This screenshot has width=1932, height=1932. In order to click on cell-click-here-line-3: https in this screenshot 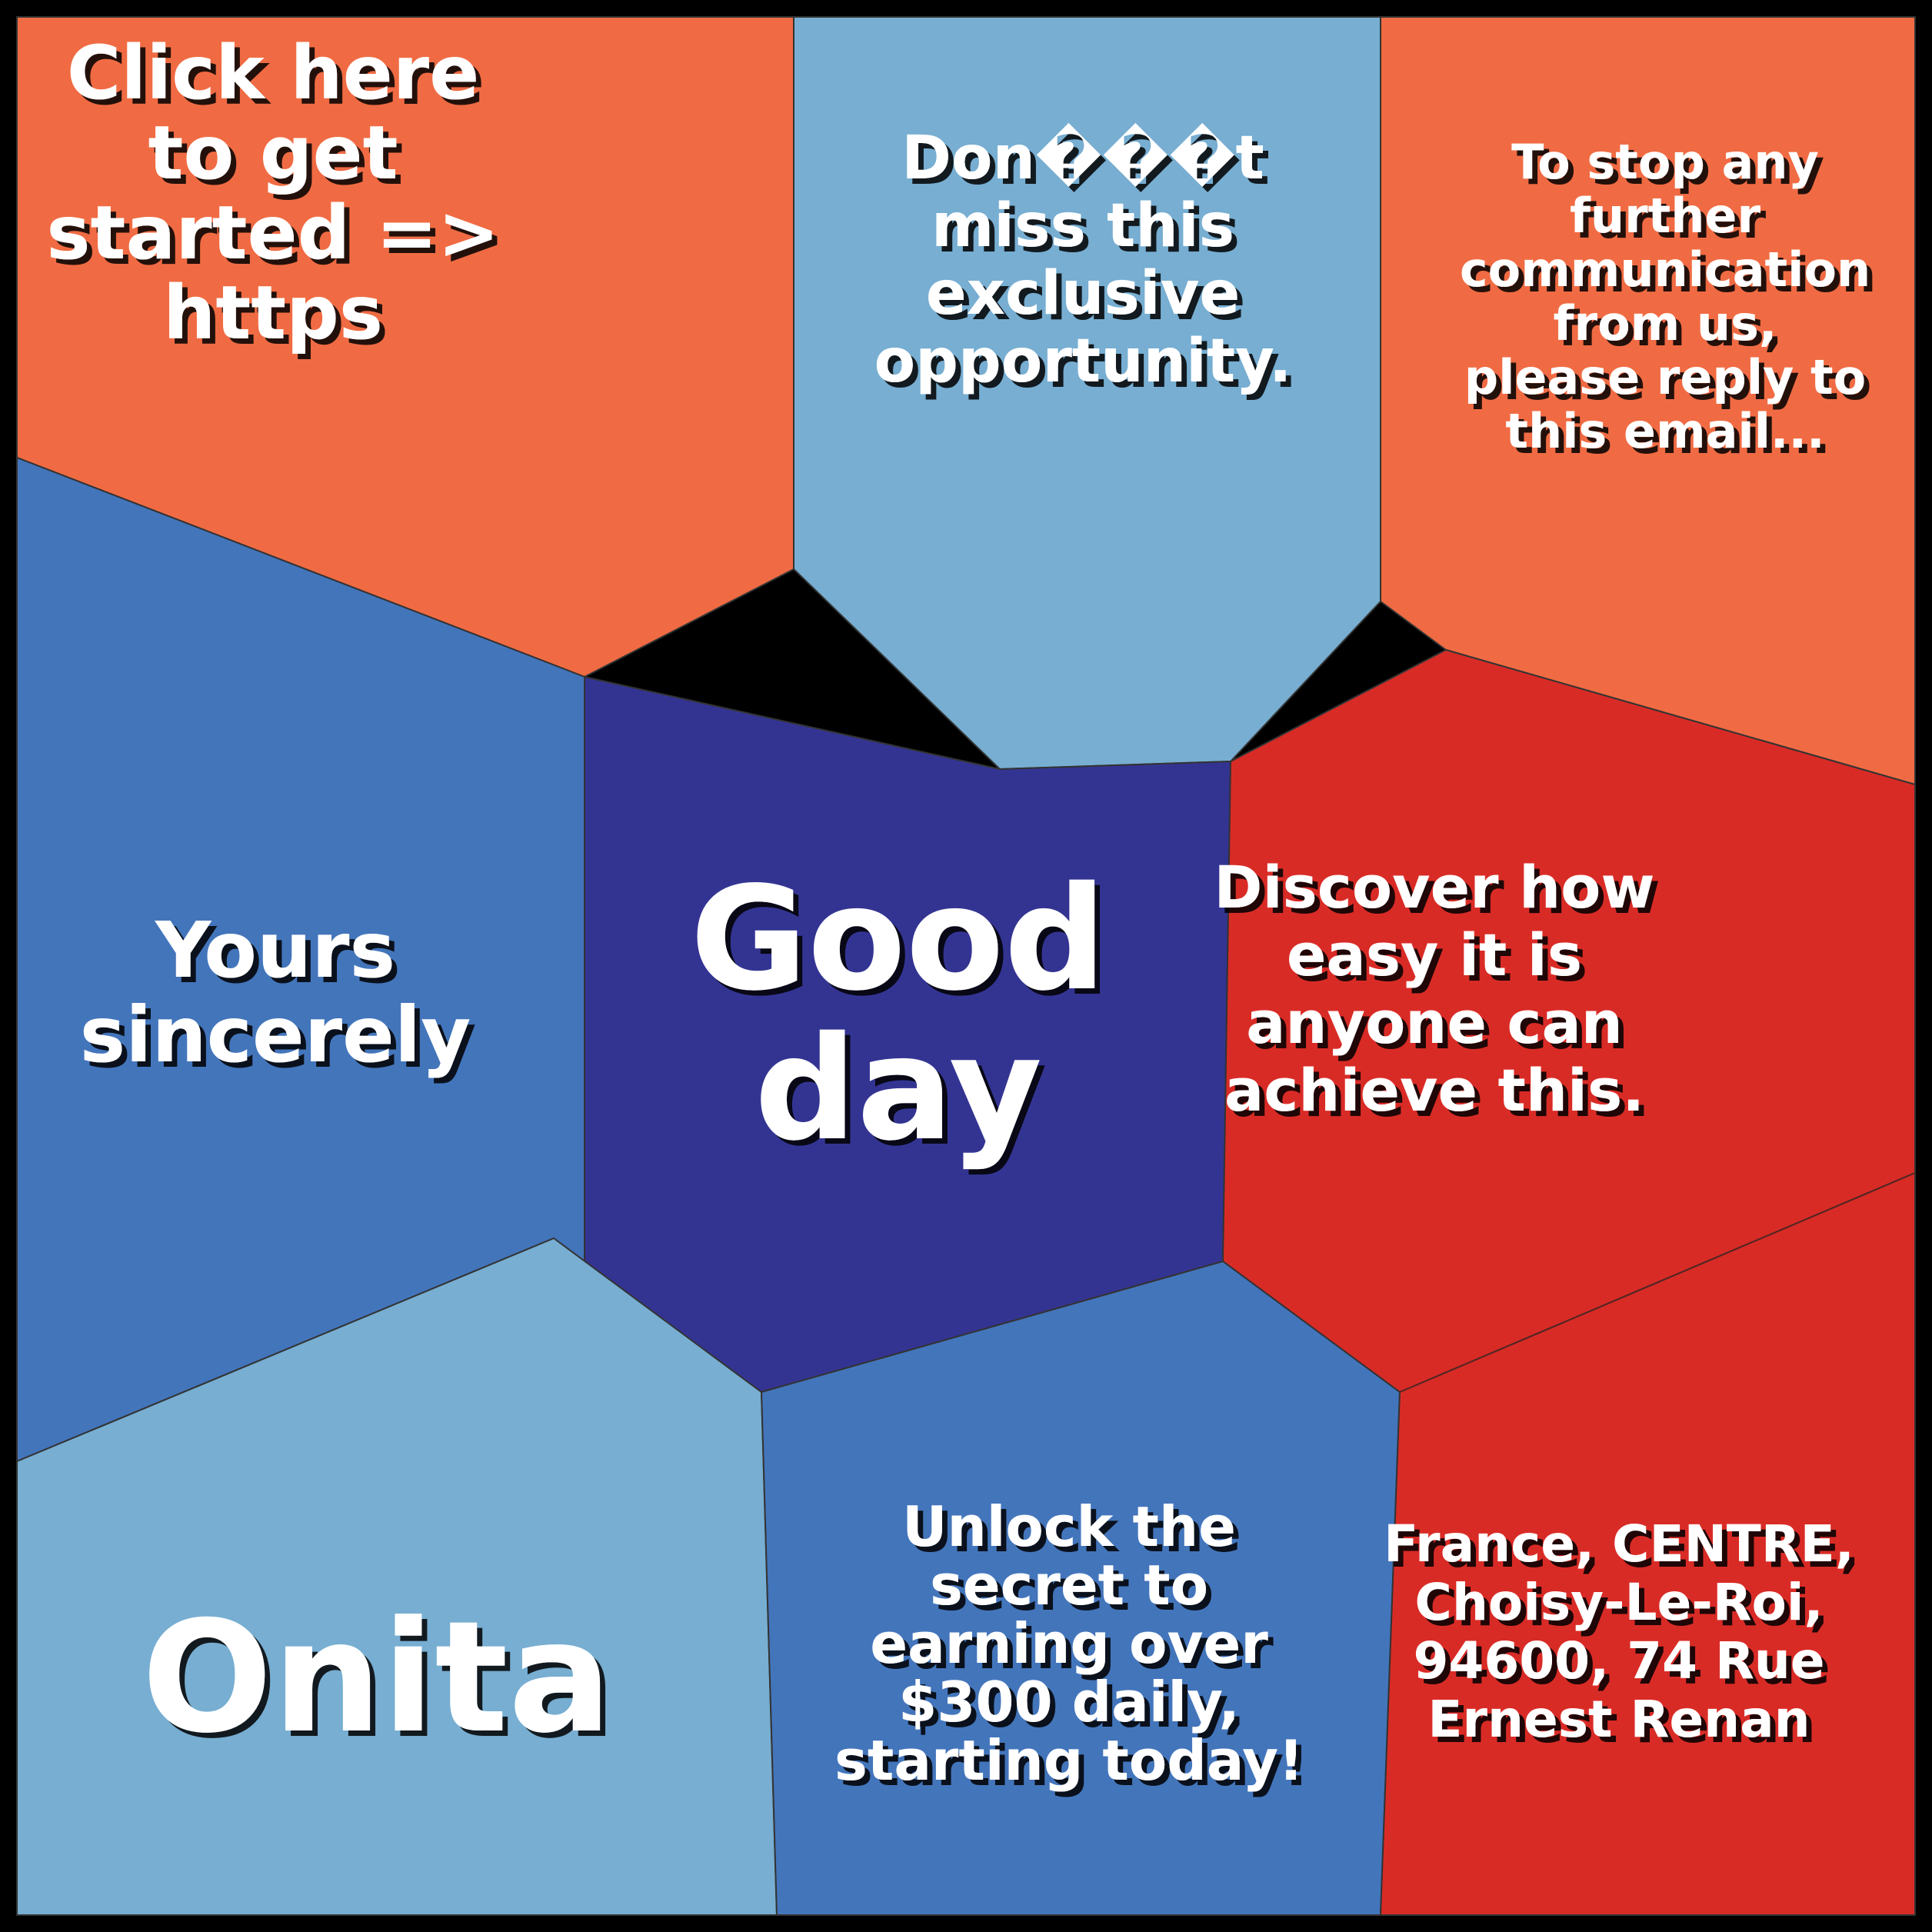, I will do `click(273, 313)`.